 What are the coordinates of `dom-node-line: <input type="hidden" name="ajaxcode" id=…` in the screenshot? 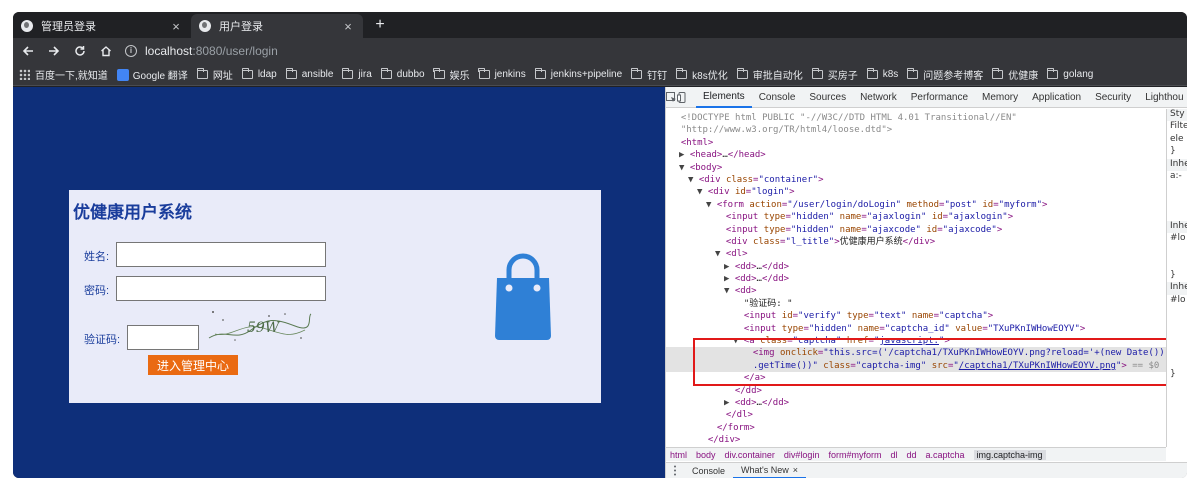 It's located at (916, 230).